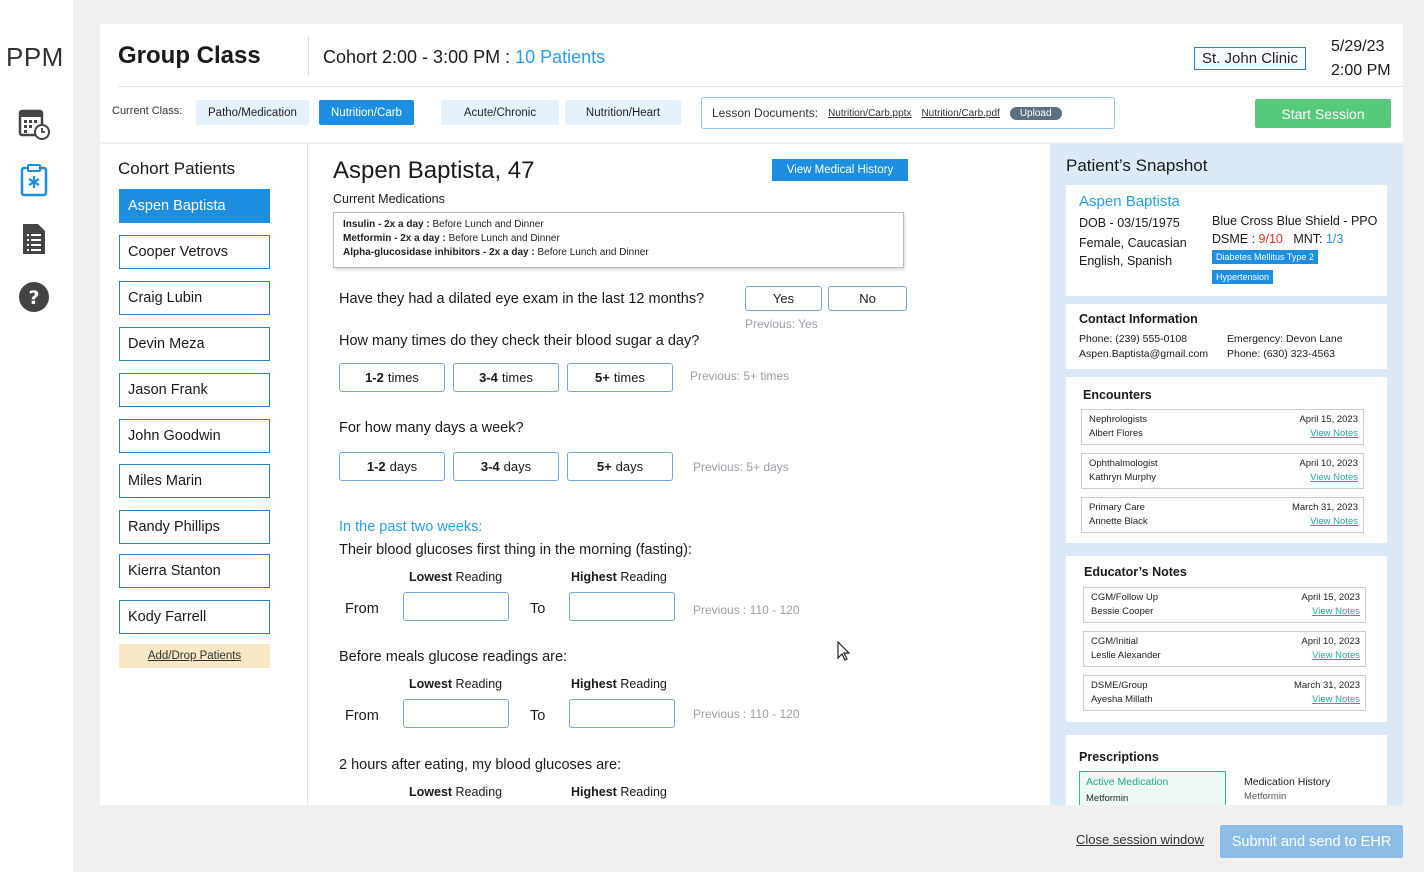  What do you see at coordinates (538, 609) in the screenshot?
I see `fasting-to-label: To` at bounding box center [538, 609].